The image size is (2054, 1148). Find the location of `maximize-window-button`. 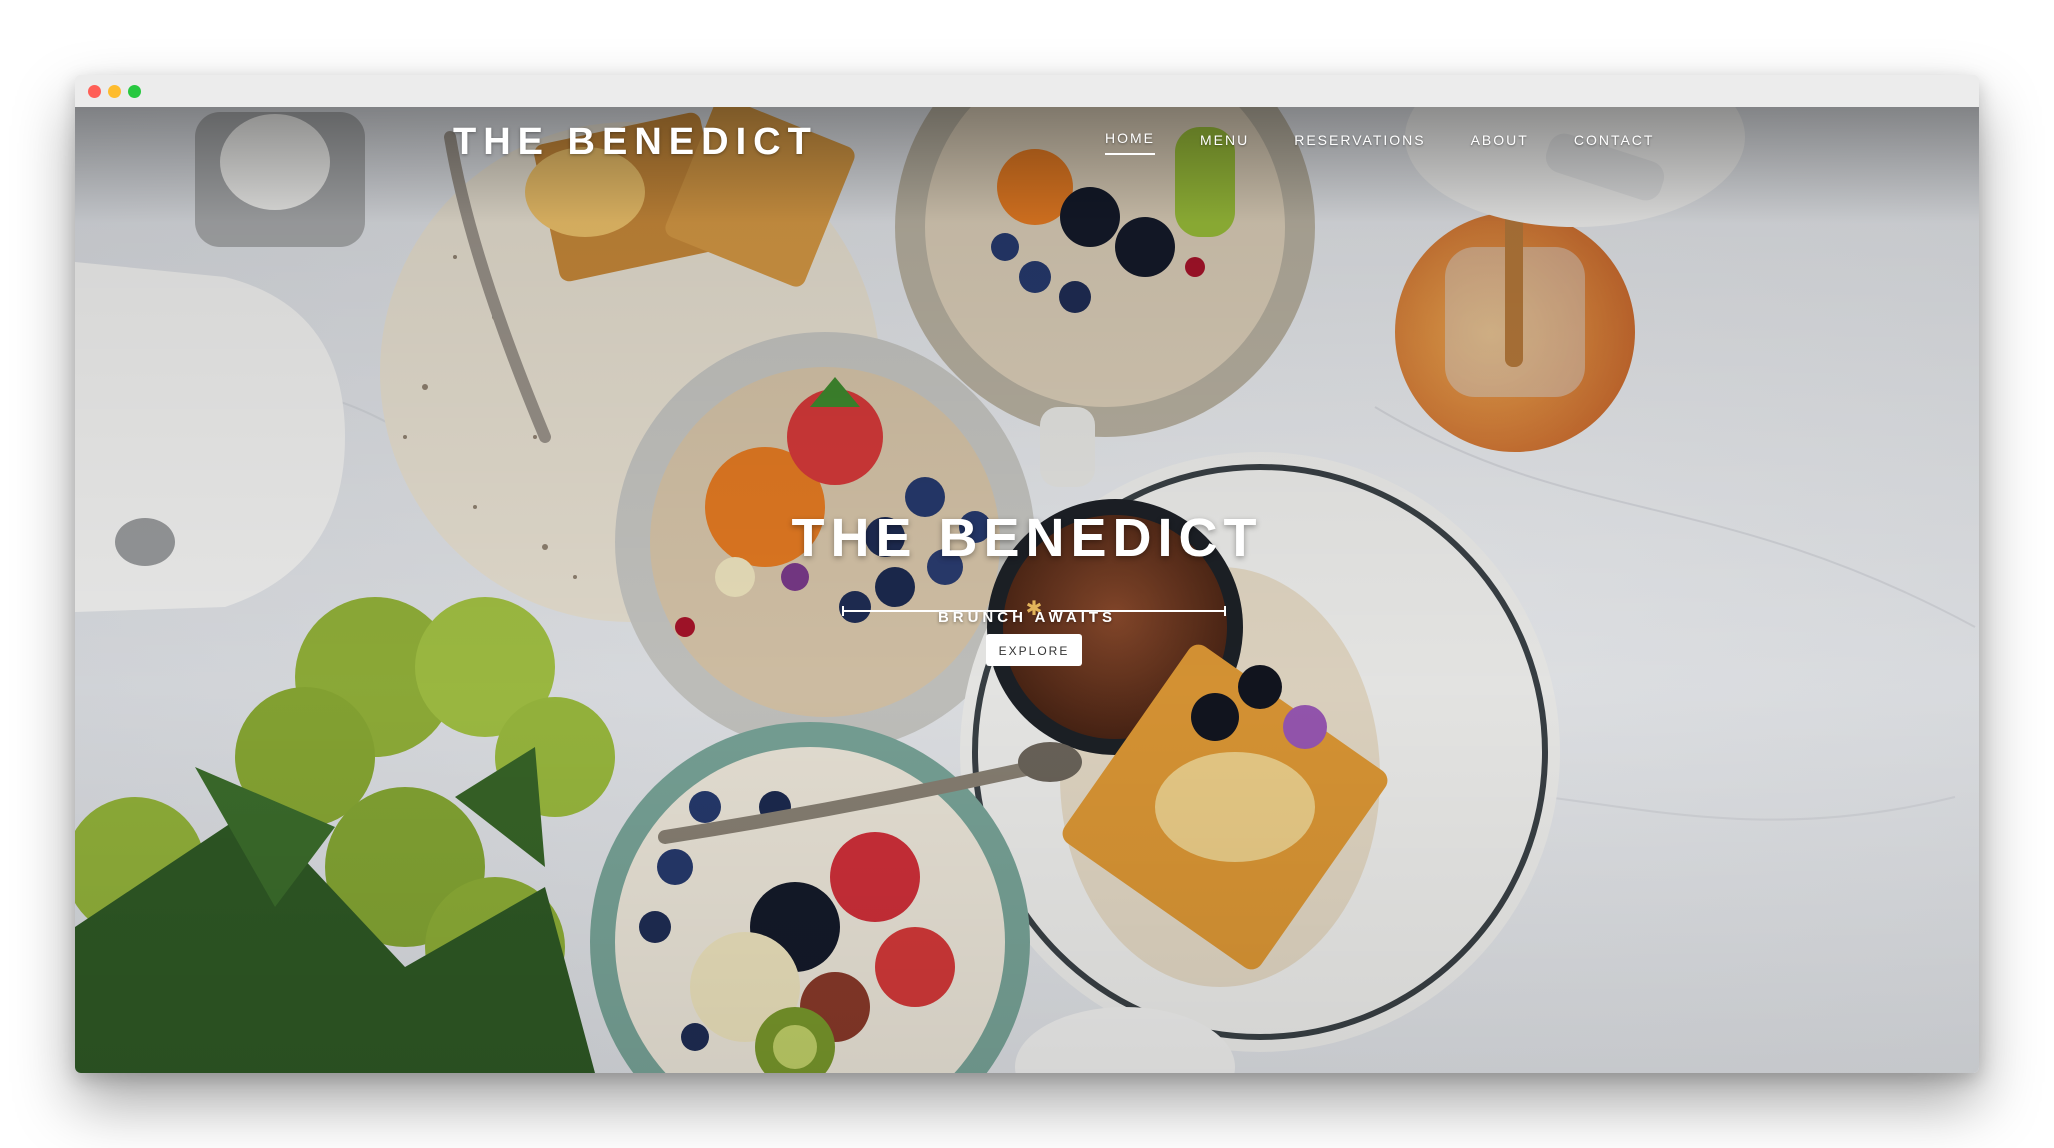

maximize-window-button is located at coordinates (134, 91).